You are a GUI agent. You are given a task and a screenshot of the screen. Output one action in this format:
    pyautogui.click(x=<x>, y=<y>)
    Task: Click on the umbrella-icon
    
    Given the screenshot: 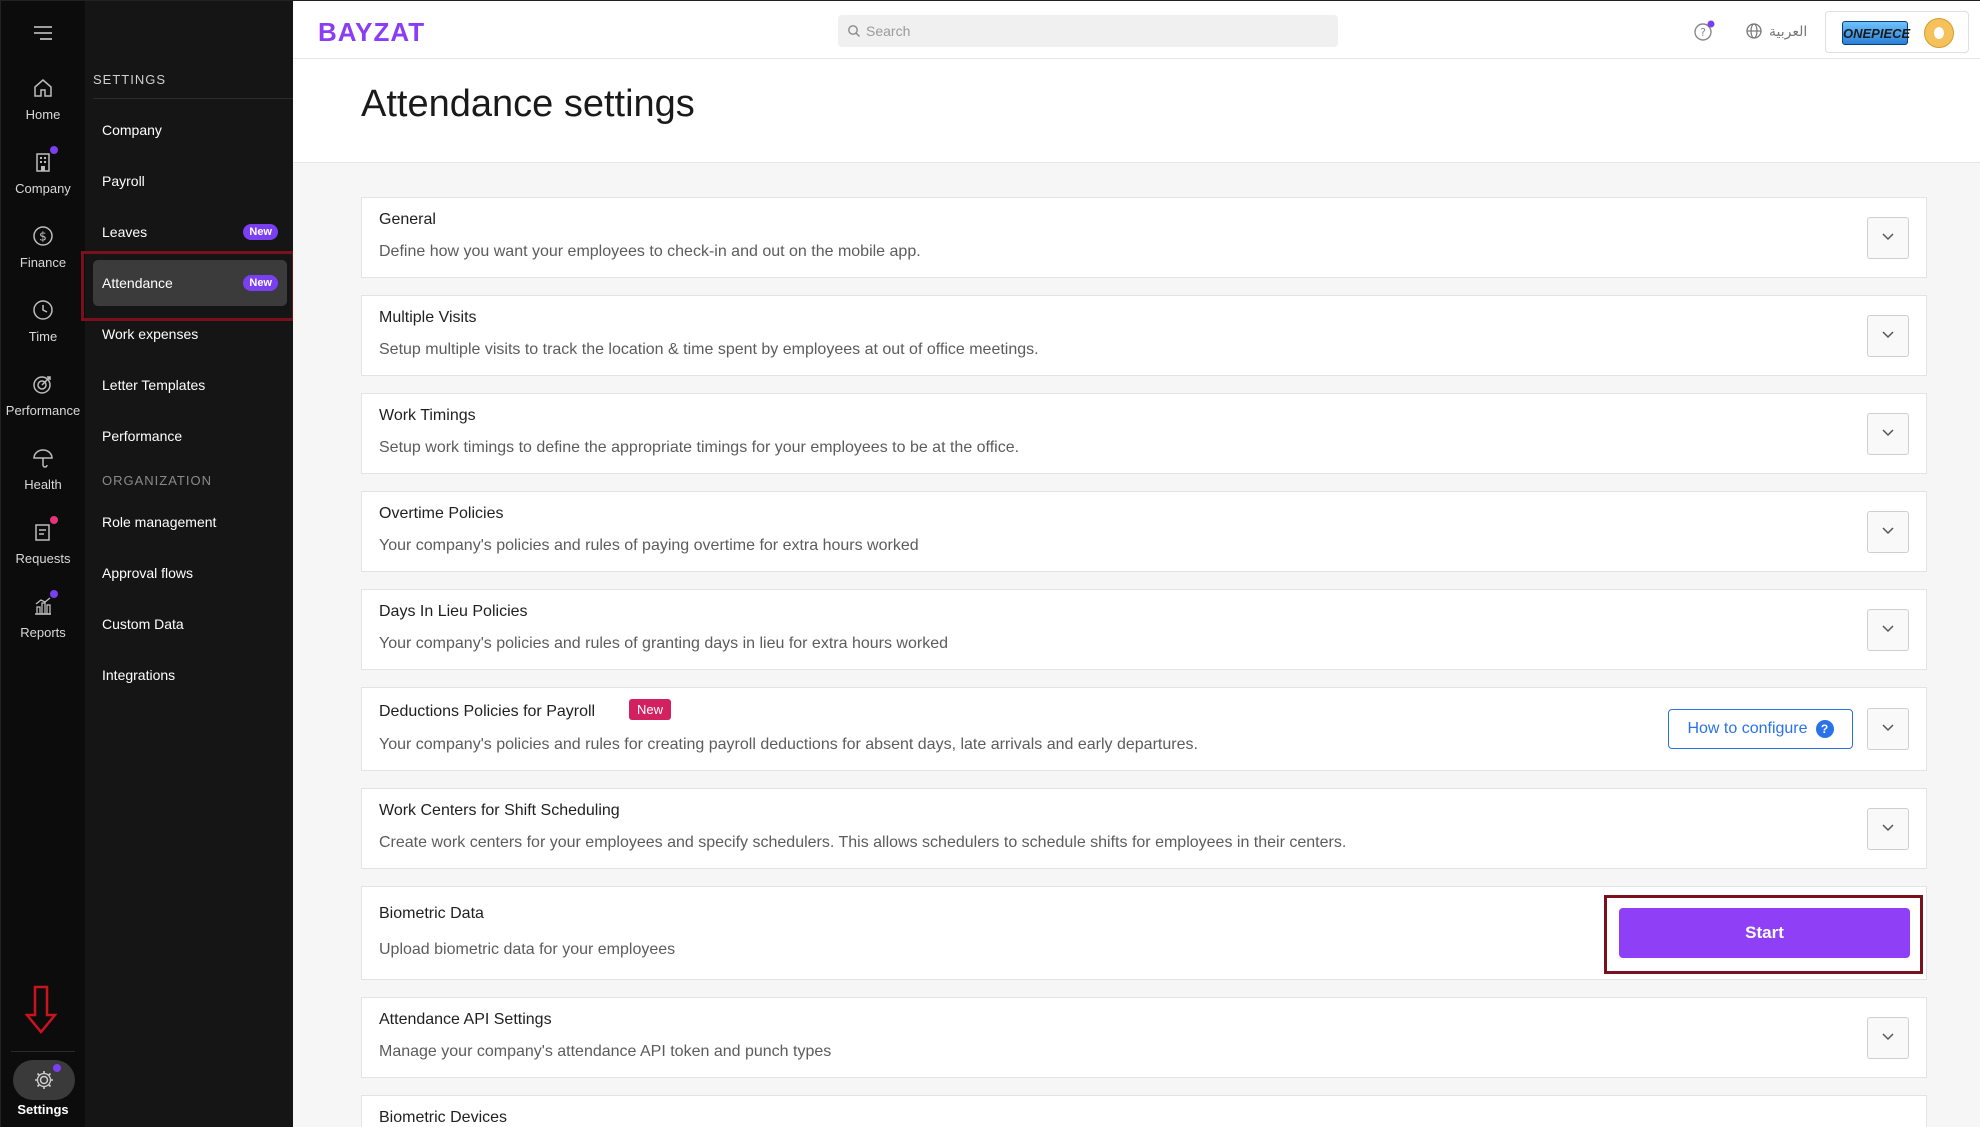 What is the action you would take?
    pyautogui.click(x=43, y=458)
    